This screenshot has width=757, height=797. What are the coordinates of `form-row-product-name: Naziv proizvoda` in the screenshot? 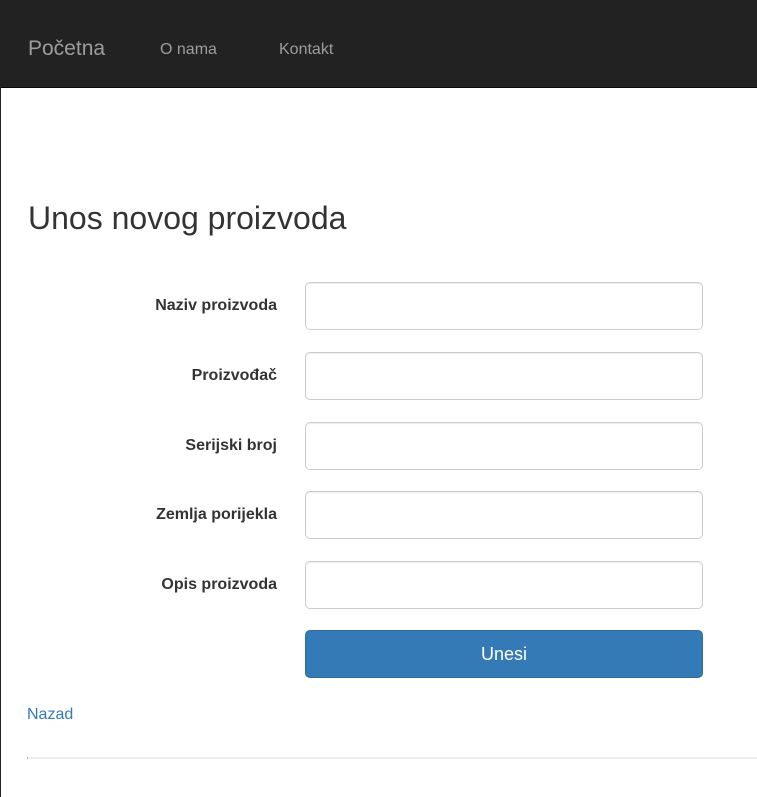 It's located at (378, 306).